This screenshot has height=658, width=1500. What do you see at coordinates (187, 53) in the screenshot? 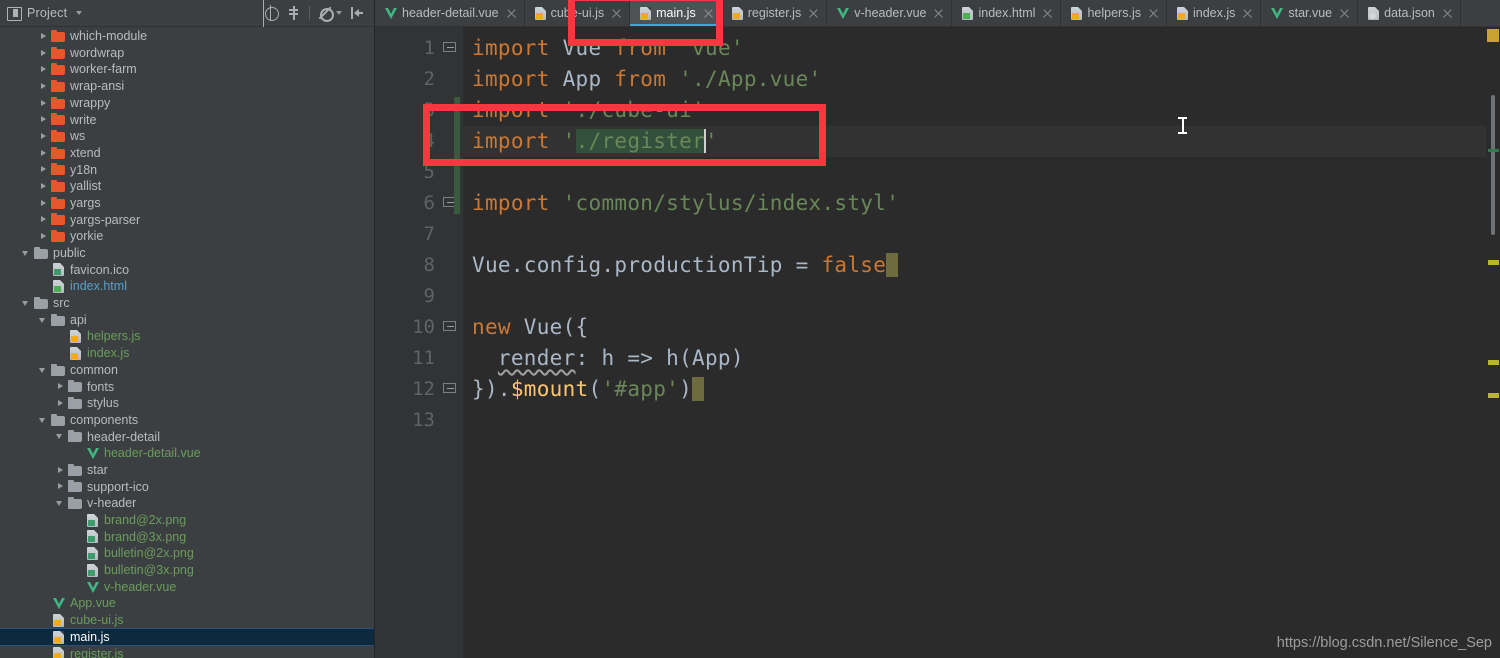
I see `tree-item-wordwrap: wordwrap` at bounding box center [187, 53].